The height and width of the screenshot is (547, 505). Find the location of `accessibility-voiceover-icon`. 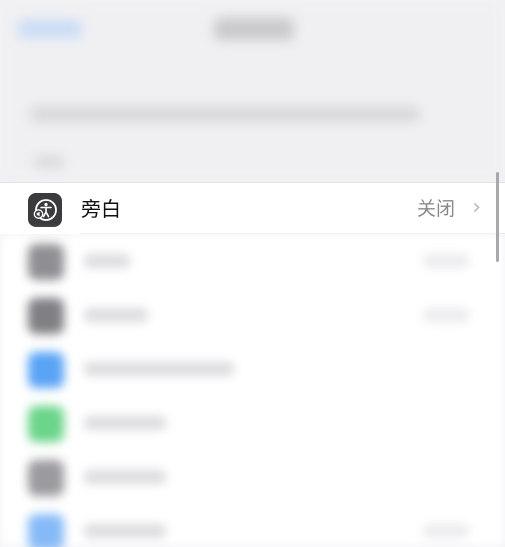

accessibility-voiceover-icon is located at coordinates (45, 210).